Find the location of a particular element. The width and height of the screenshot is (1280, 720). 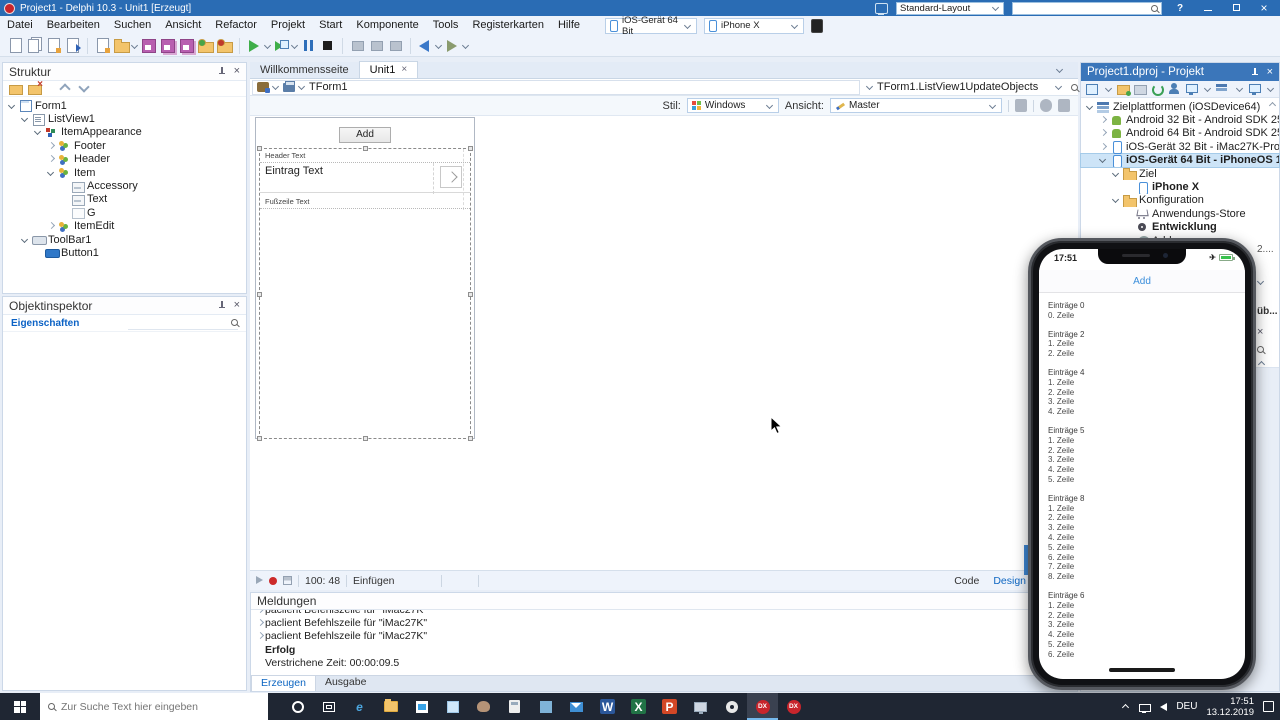

phone-list-item: 4. Zeile is located at coordinates (1146, 538).